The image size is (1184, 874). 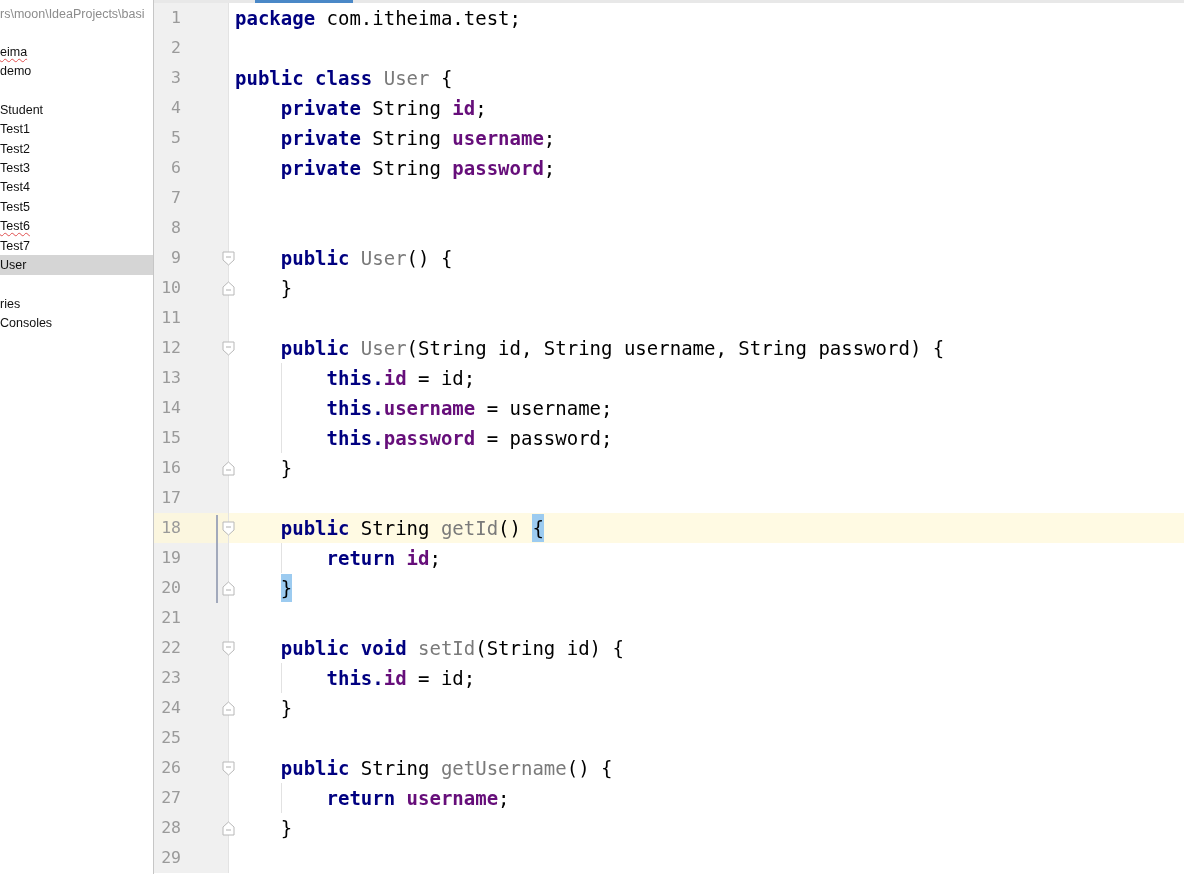 What do you see at coordinates (171, 408) in the screenshot?
I see `line-number: 14` at bounding box center [171, 408].